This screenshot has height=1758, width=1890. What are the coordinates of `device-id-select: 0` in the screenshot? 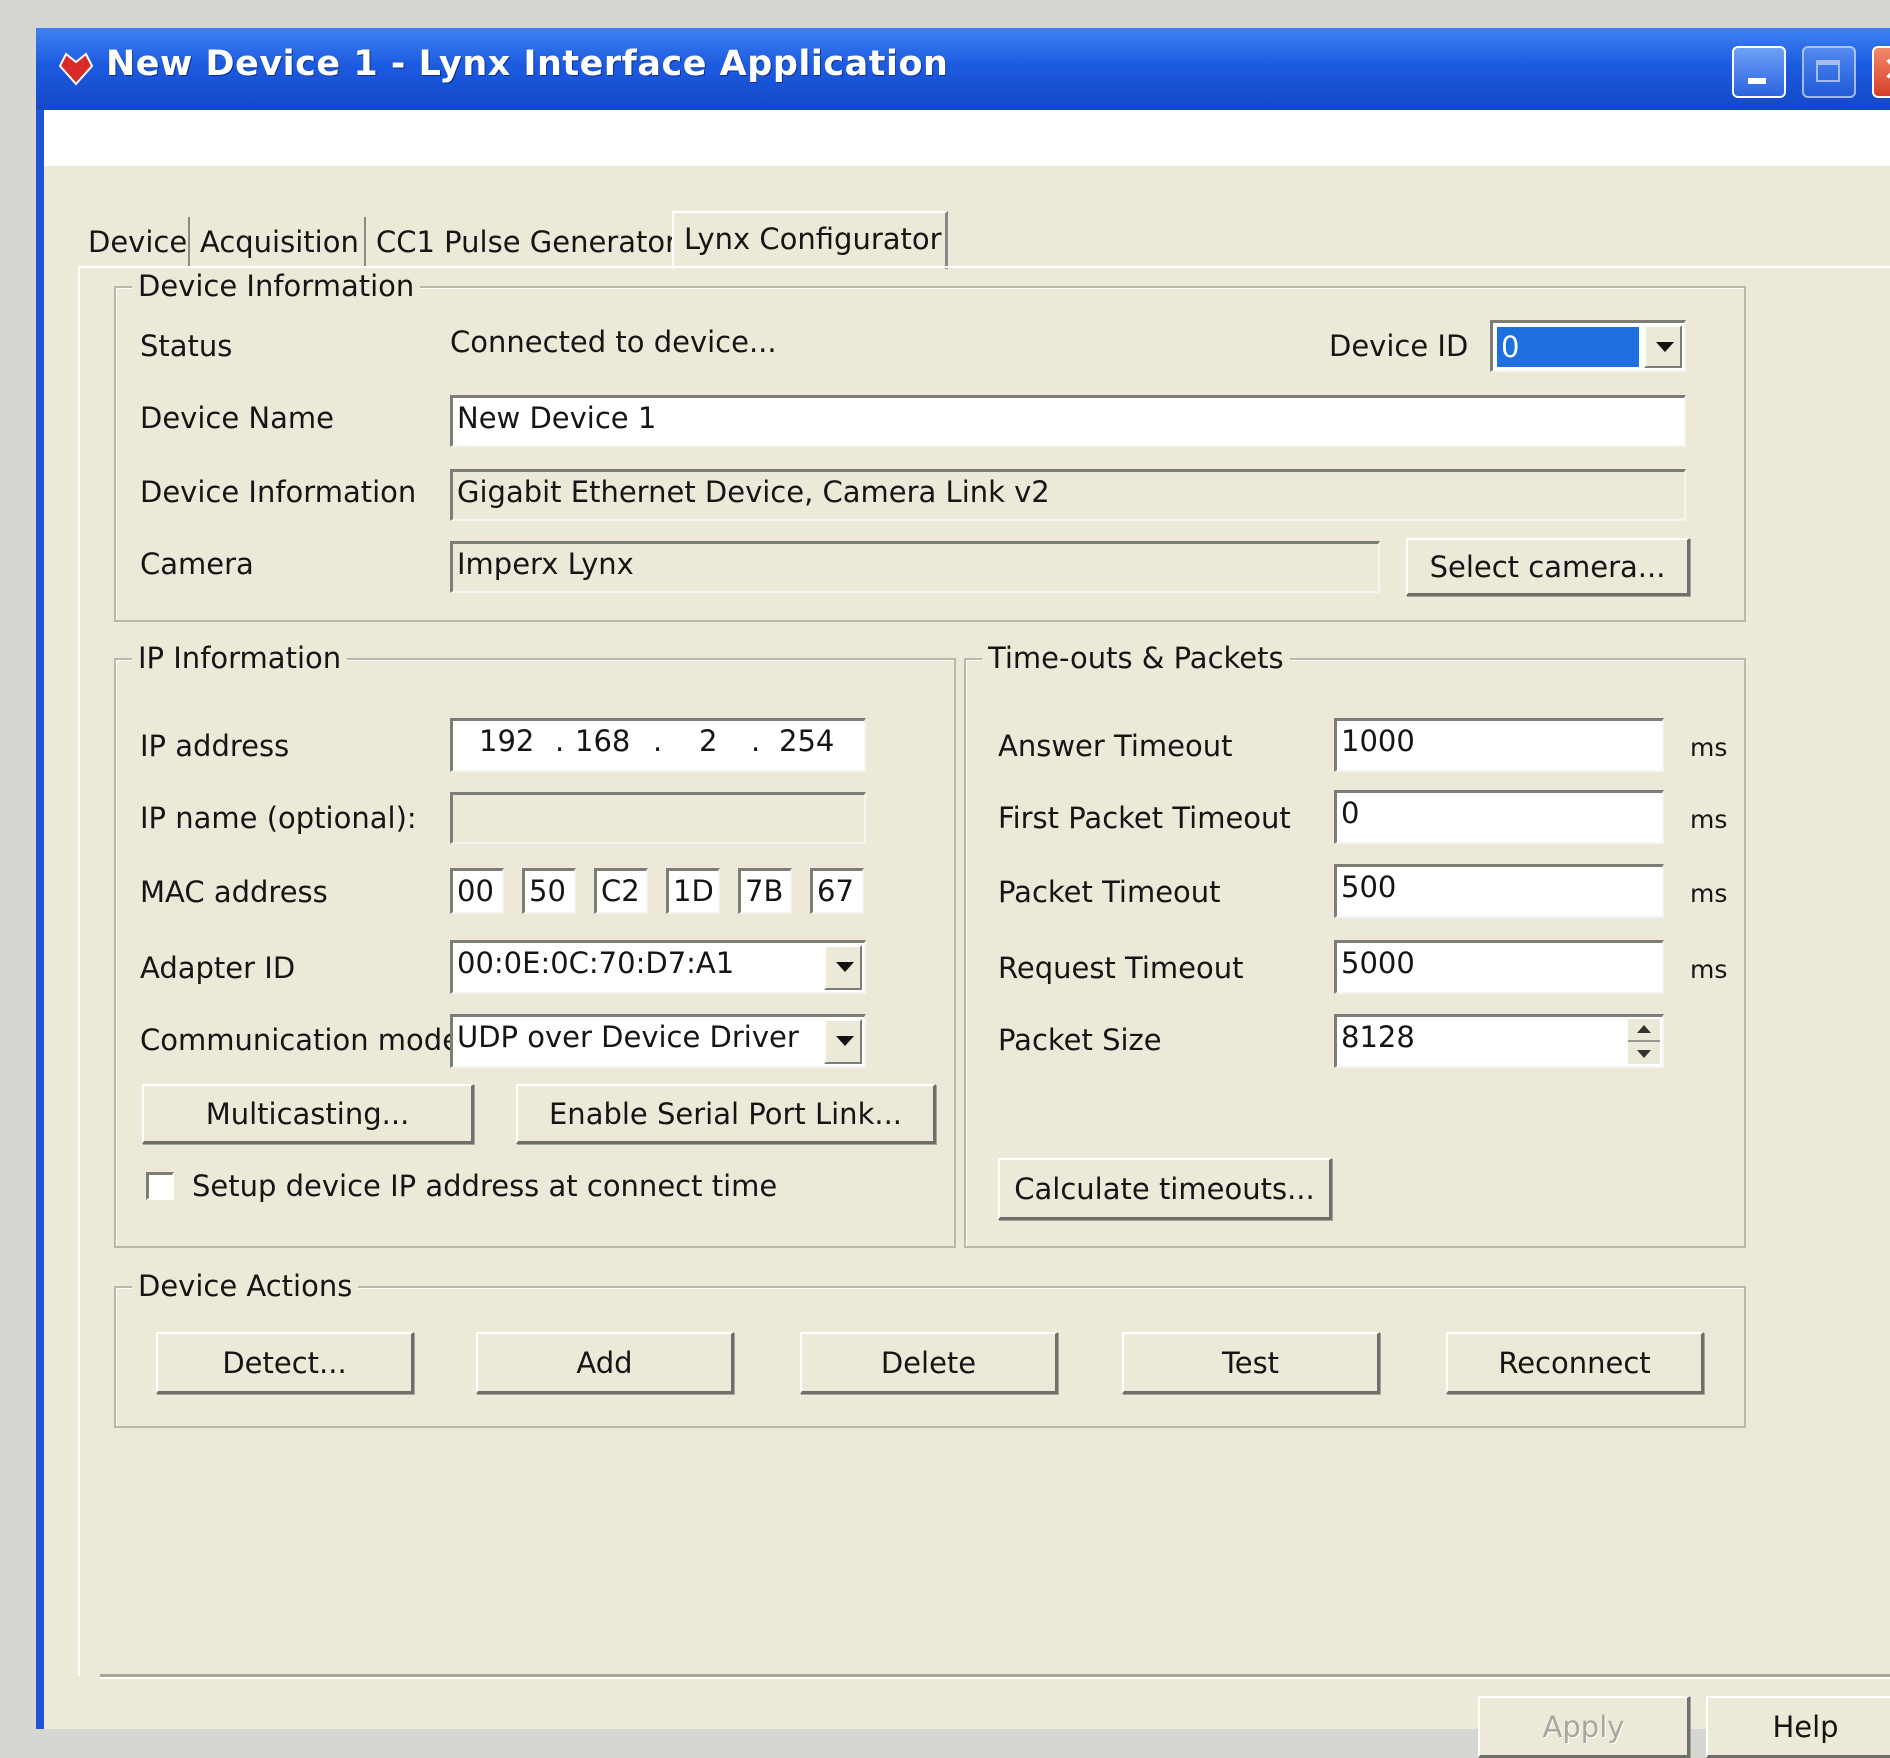 It's located at (1588, 346).